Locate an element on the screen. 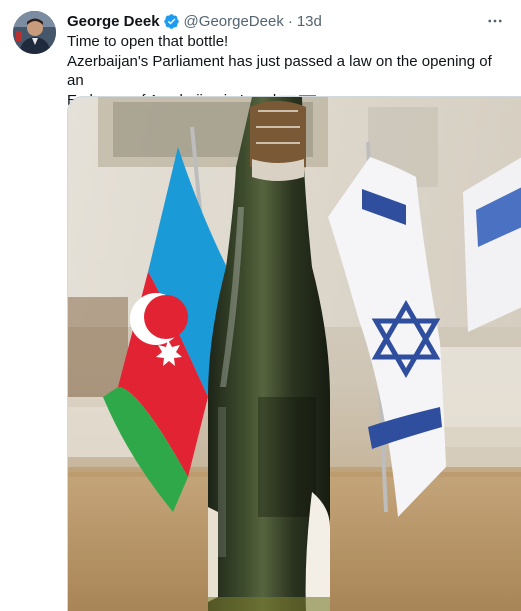 Image resolution: width=521 pixels, height=611 pixels. tweet-timestamp: 13d is located at coordinates (309, 21).